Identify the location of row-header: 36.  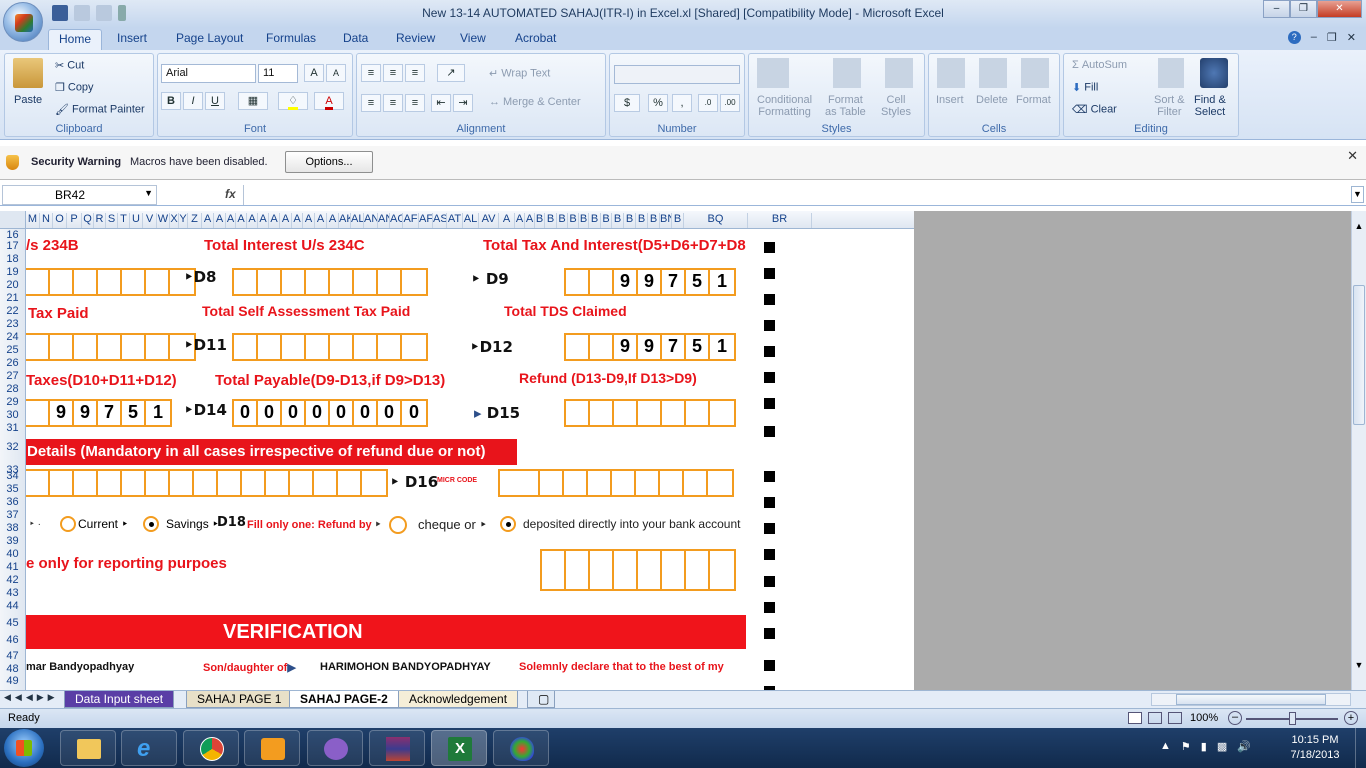
(12, 502).